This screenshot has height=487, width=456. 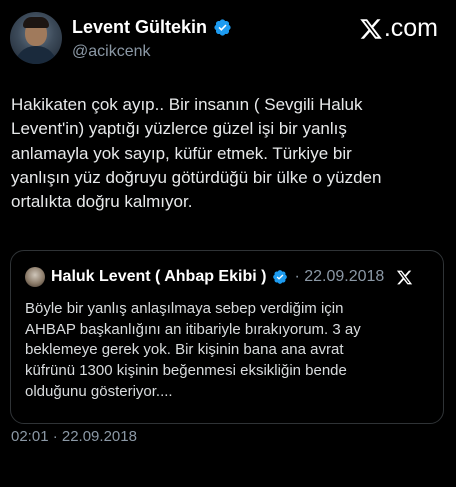 What do you see at coordinates (158, 277) in the screenshot?
I see `quoted-author-name: Haluk Levent ( Ahbap Ekibi )` at bounding box center [158, 277].